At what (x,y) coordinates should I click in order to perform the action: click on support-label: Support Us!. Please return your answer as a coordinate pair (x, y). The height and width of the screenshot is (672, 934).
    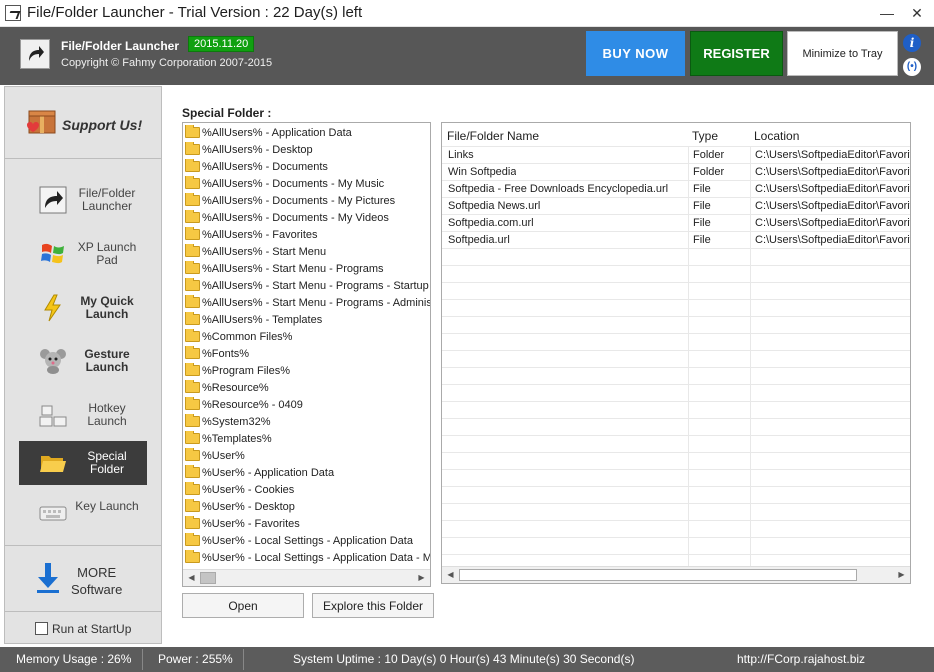
    Looking at the image, I should click on (102, 125).